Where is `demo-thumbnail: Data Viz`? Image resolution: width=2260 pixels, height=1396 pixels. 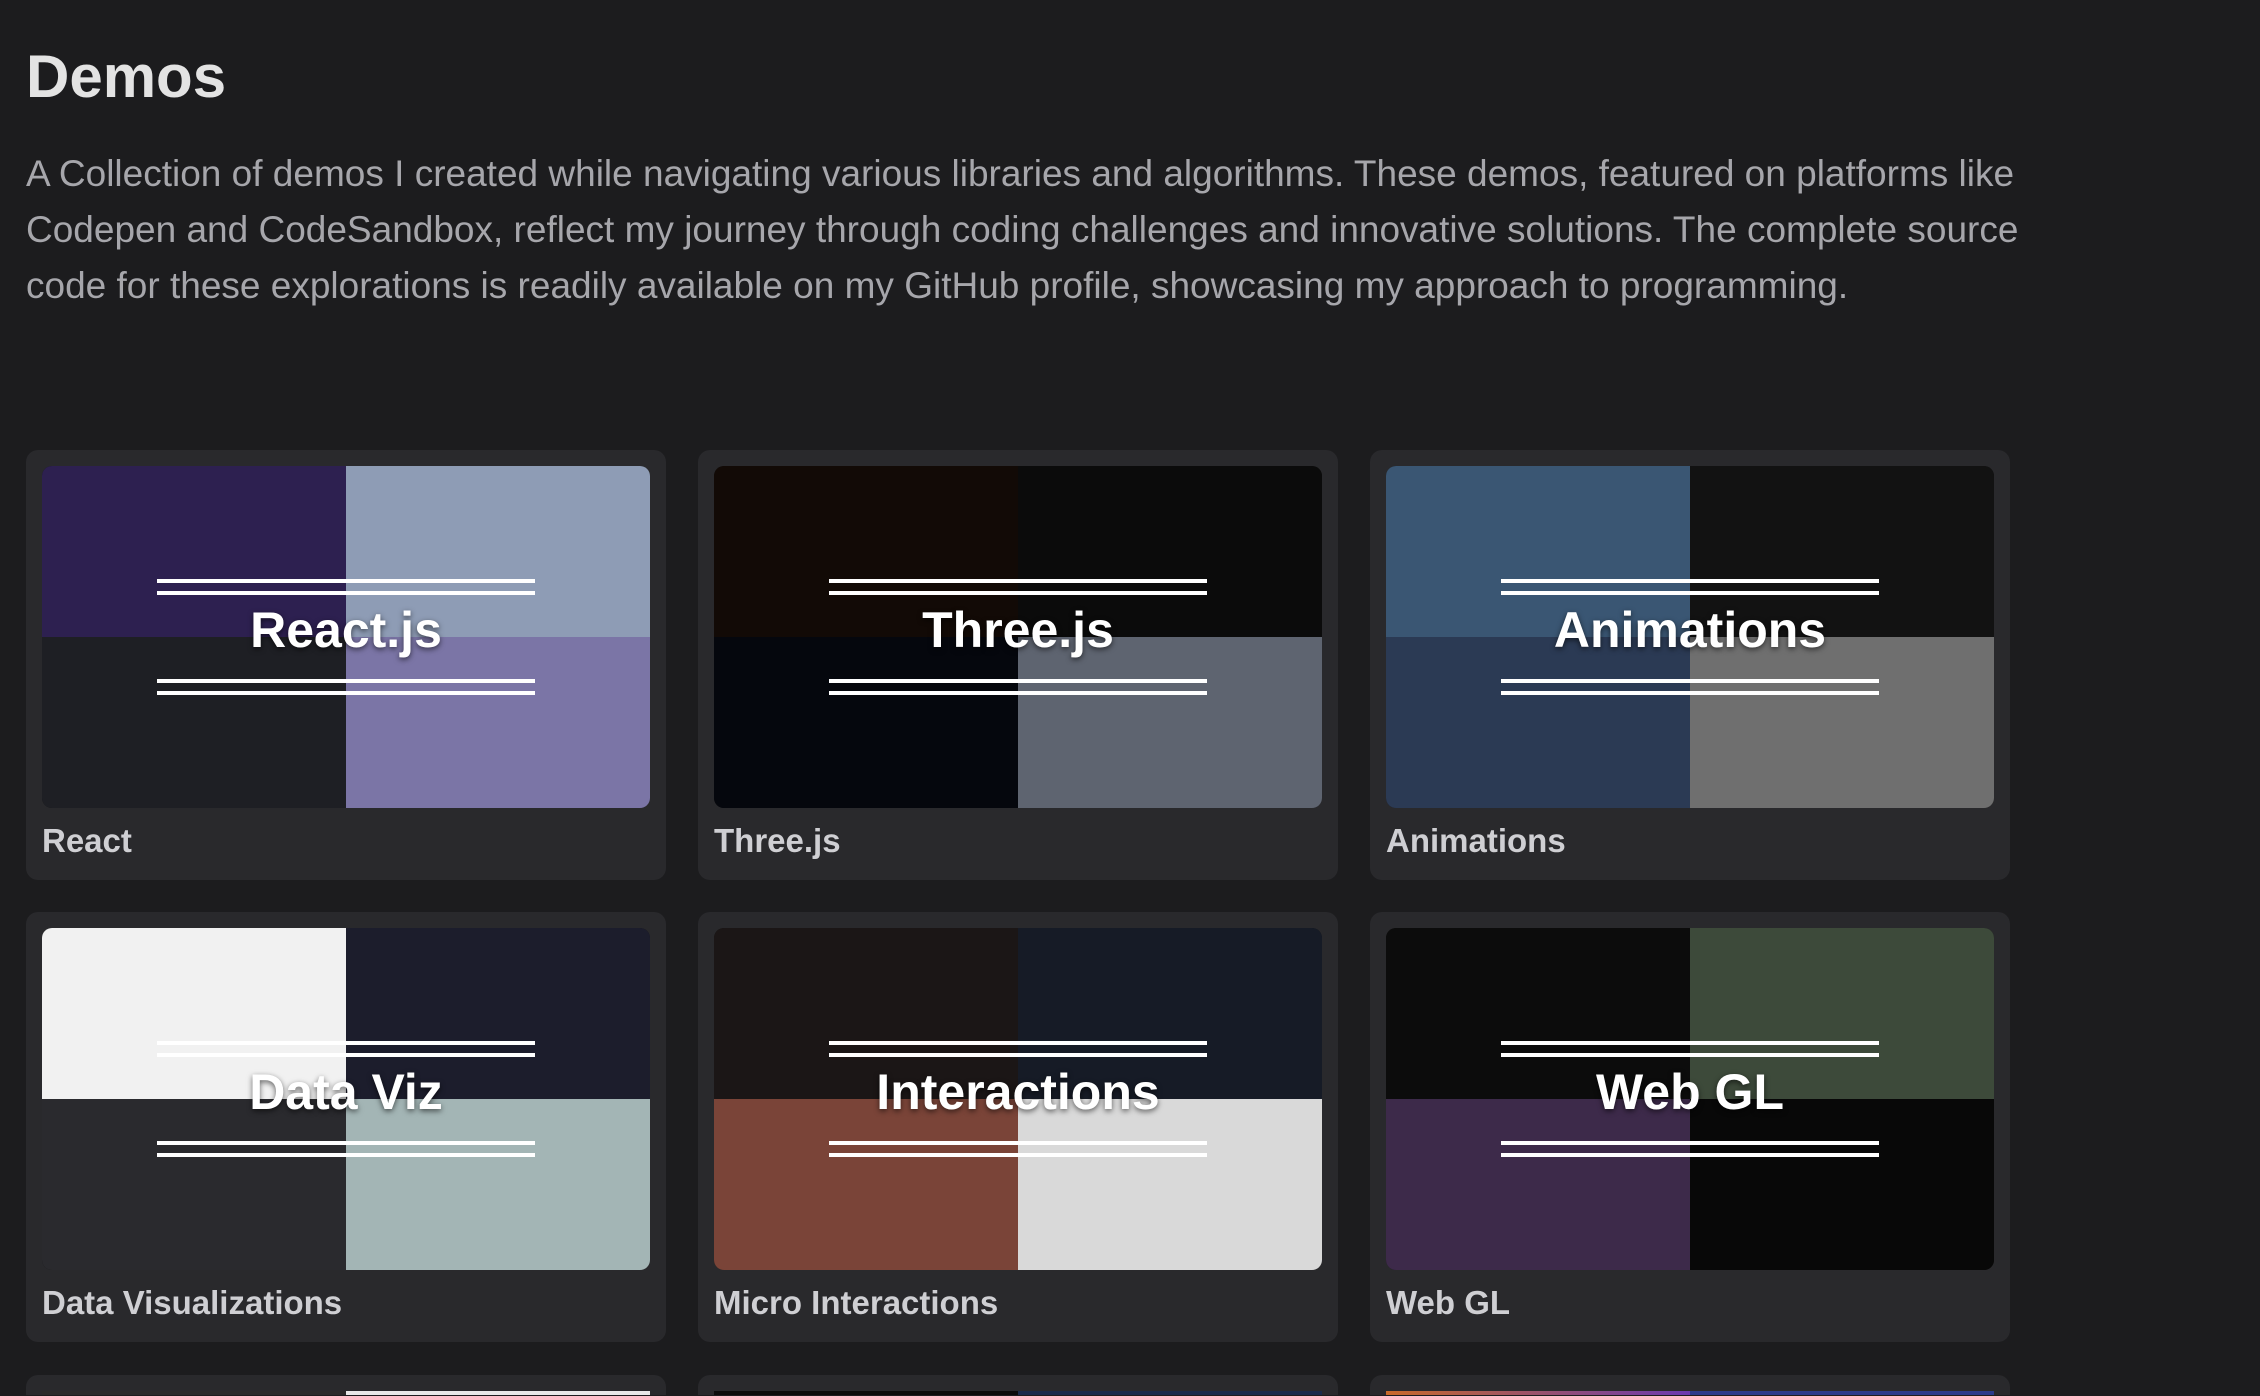
demo-thumbnail: Data Viz is located at coordinates (346, 1099).